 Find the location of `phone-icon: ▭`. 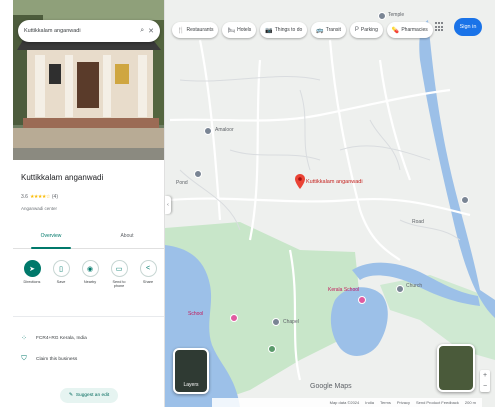

phone-icon: ▭ is located at coordinates (119, 268).